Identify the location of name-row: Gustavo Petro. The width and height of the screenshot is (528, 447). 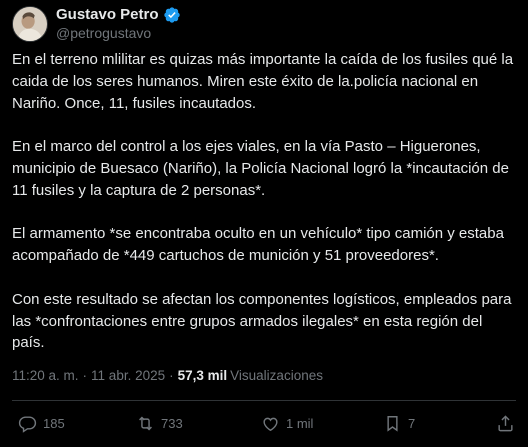
(118, 15).